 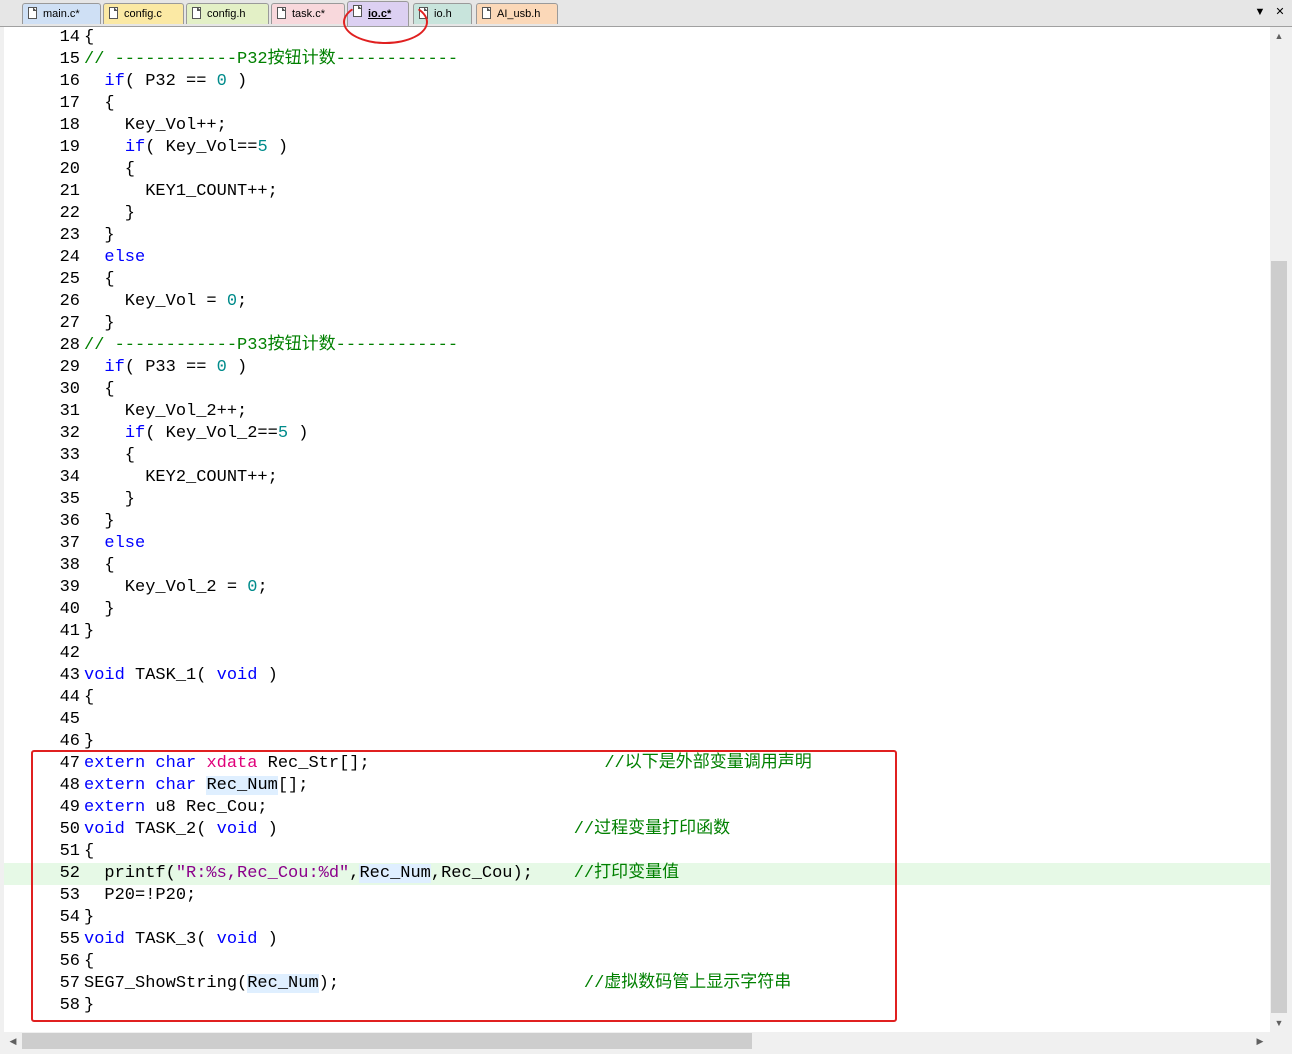 I want to click on code-line: 49 extern u8 Rec_Cou;, so click(x=637, y=808).